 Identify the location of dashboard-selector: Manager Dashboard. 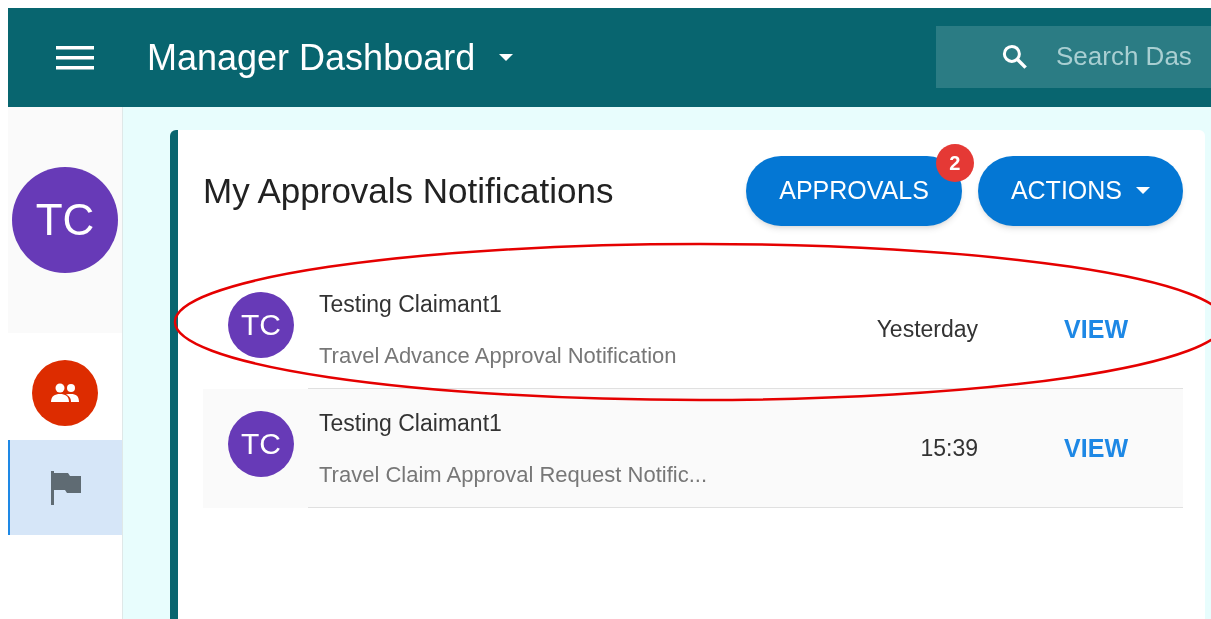
(330, 57).